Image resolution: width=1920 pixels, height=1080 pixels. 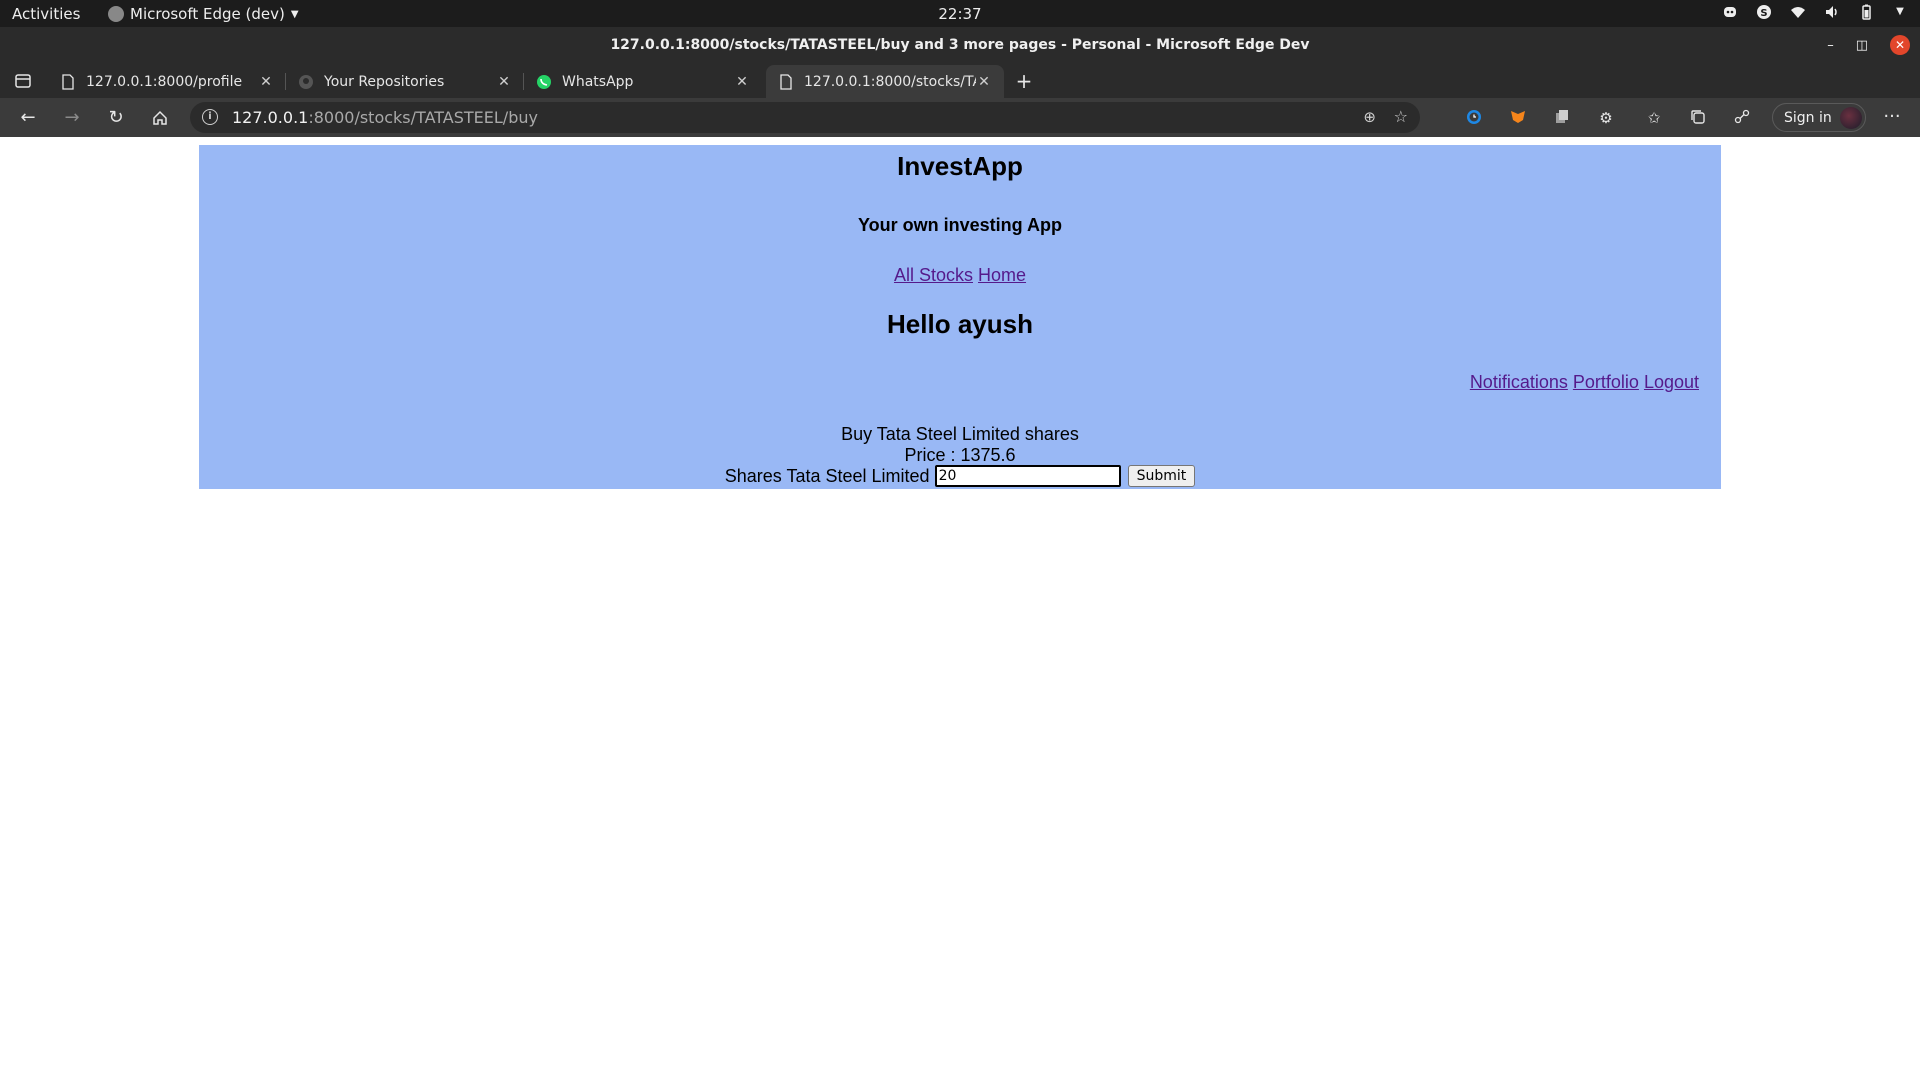 I want to click on sign-in-button: Sign in, so click(x=1819, y=117).